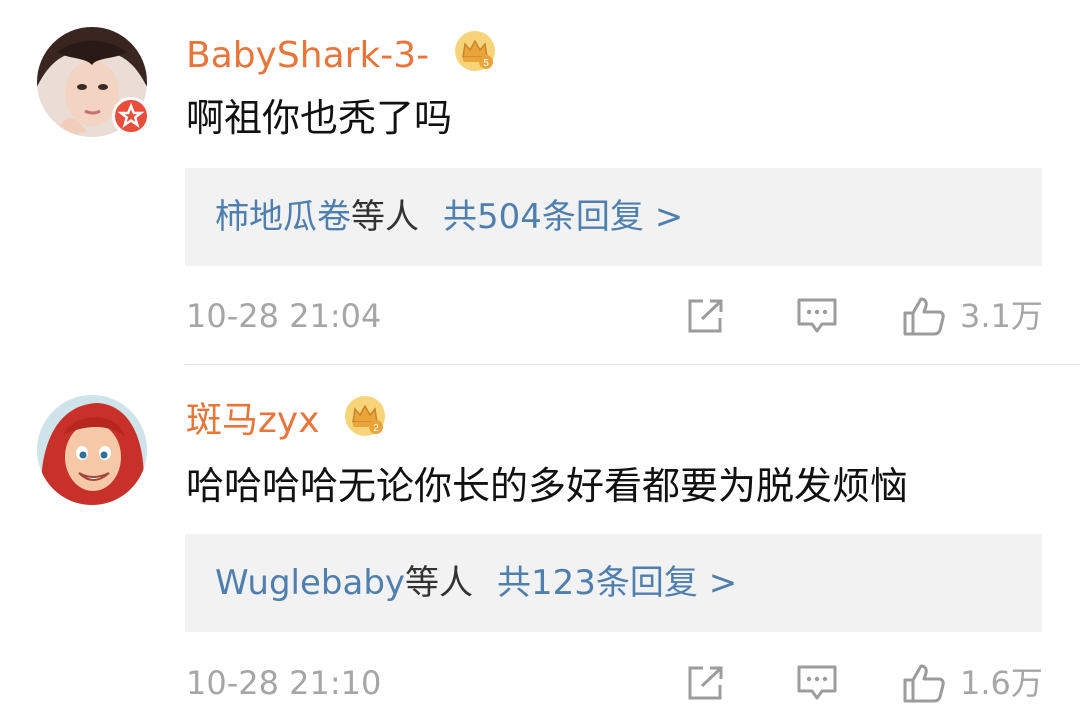 The height and width of the screenshot is (722, 1080). What do you see at coordinates (253, 420) in the screenshot?
I see `username-text: 斑马zyx` at bounding box center [253, 420].